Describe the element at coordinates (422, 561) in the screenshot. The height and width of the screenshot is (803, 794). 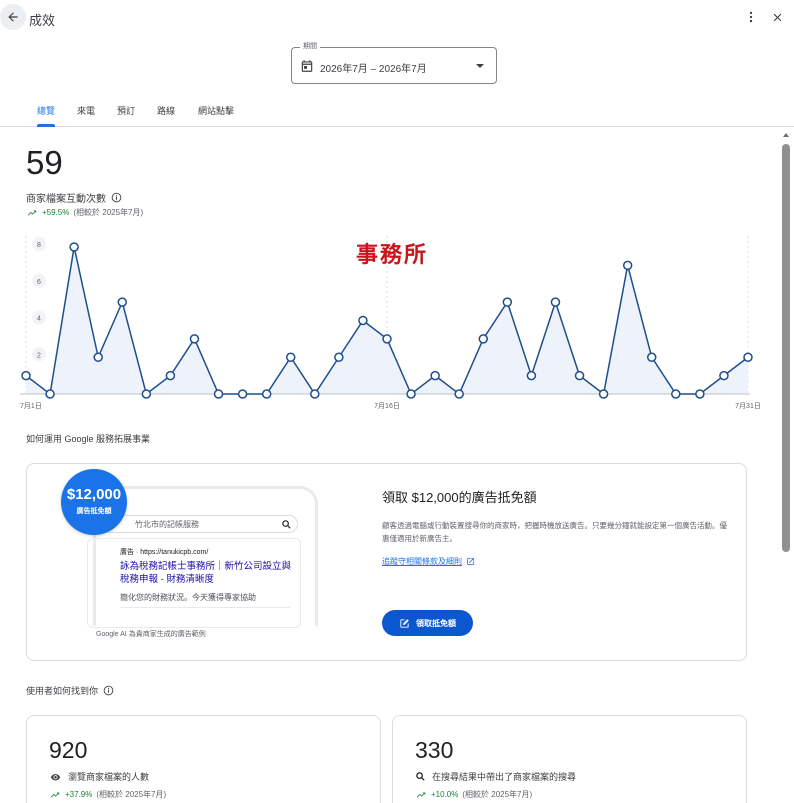
I see `terms-link-text: 追蹤守相關條款及細則` at that location.